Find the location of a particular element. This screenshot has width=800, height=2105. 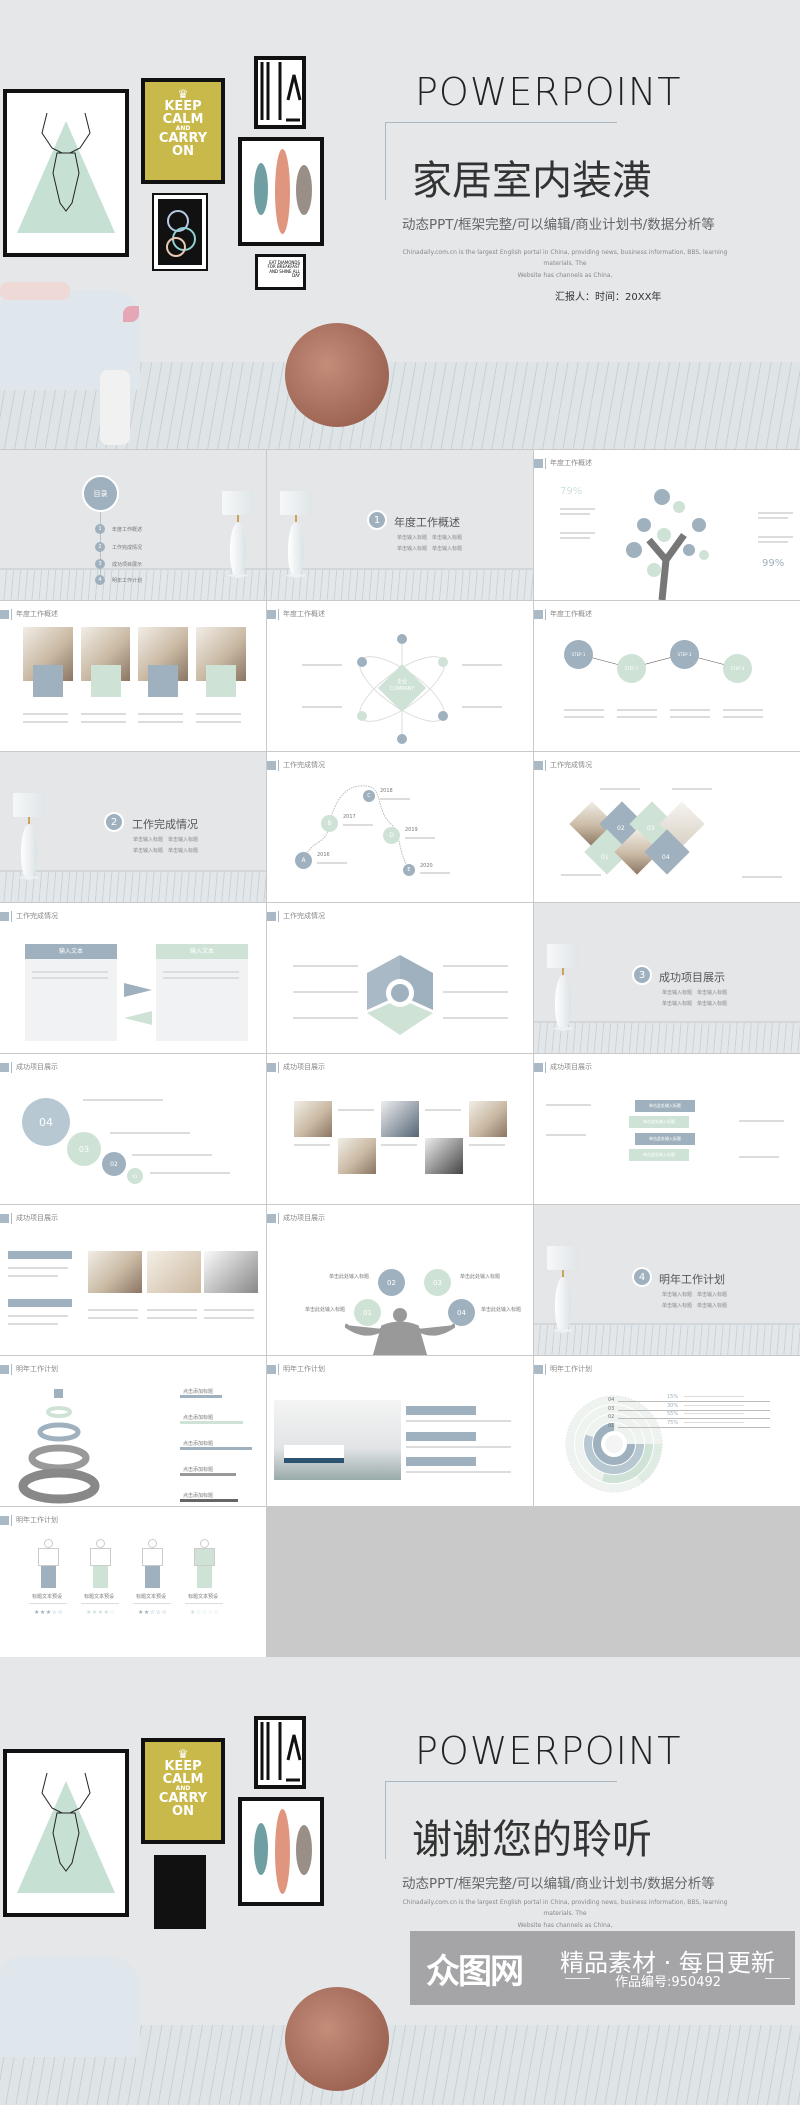

radial-pct: 30% is located at coordinates (673, 1405).